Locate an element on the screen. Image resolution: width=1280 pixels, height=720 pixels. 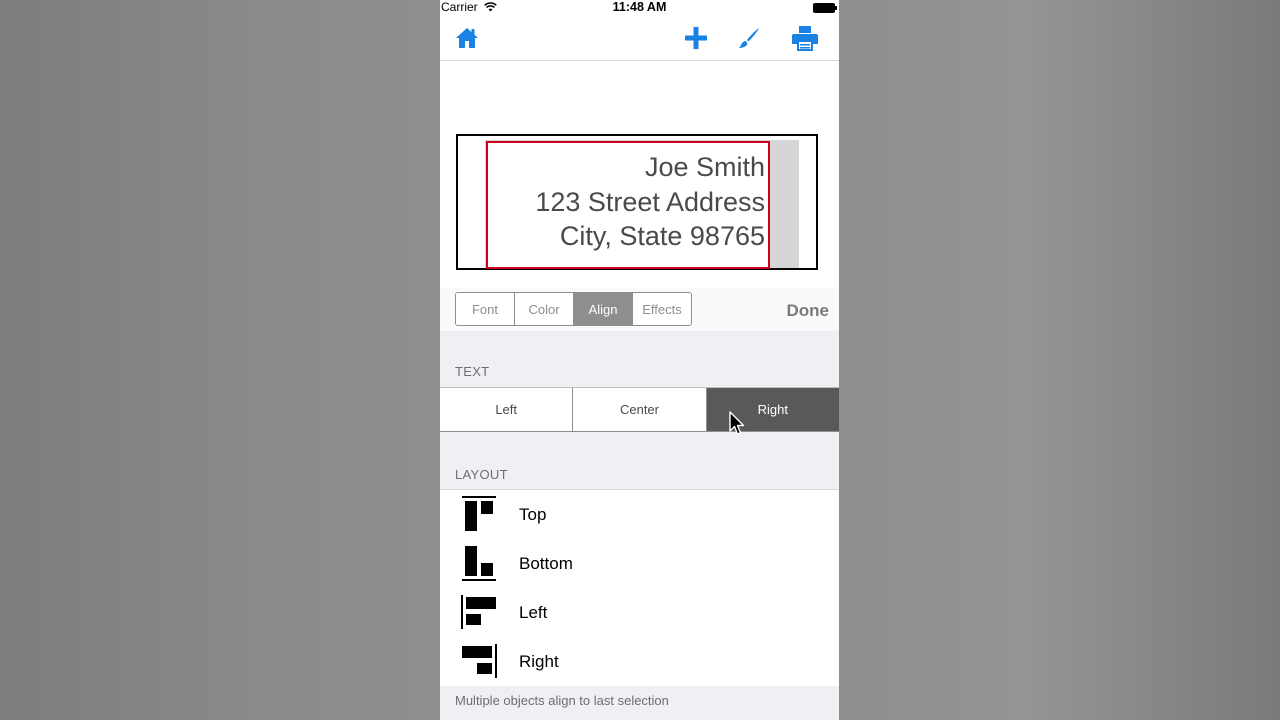
label-line-name: Joe Smith is located at coordinates (704, 167).